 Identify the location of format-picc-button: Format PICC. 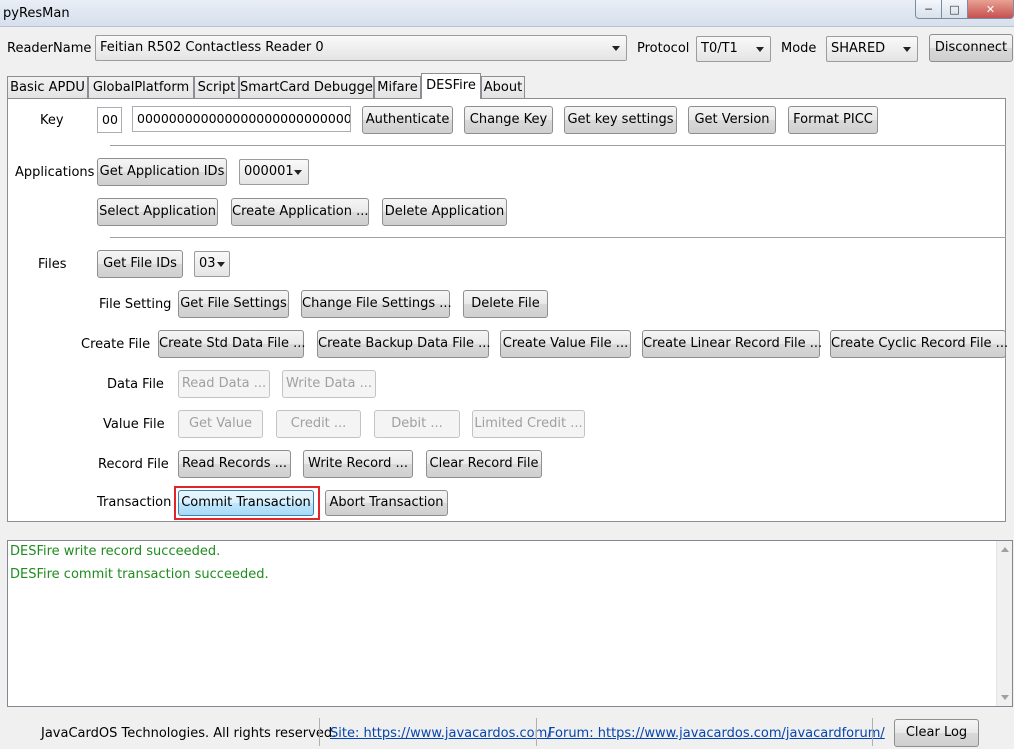
(833, 120).